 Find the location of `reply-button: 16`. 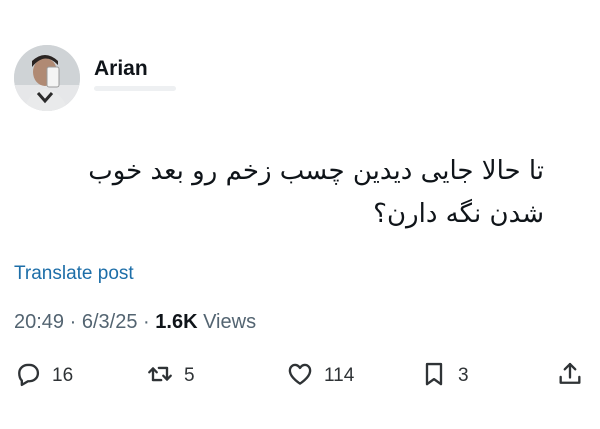

reply-button: 16 is located at coordinates (43, 376).